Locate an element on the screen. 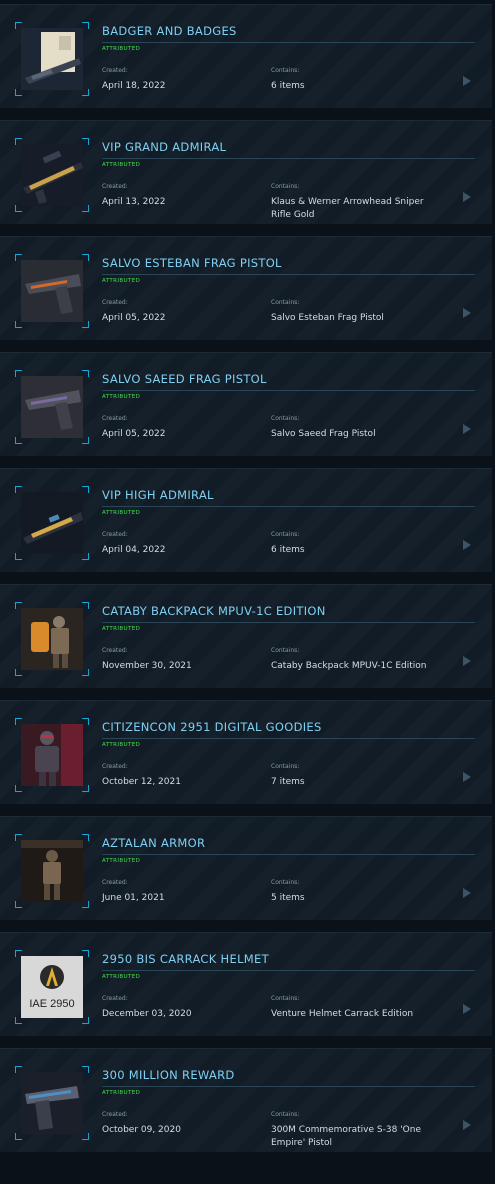 Image resolution: width=495 pixels, height=1184 pixels. item-title: BADGER AND BADGES is located at coordinates (169, 31).